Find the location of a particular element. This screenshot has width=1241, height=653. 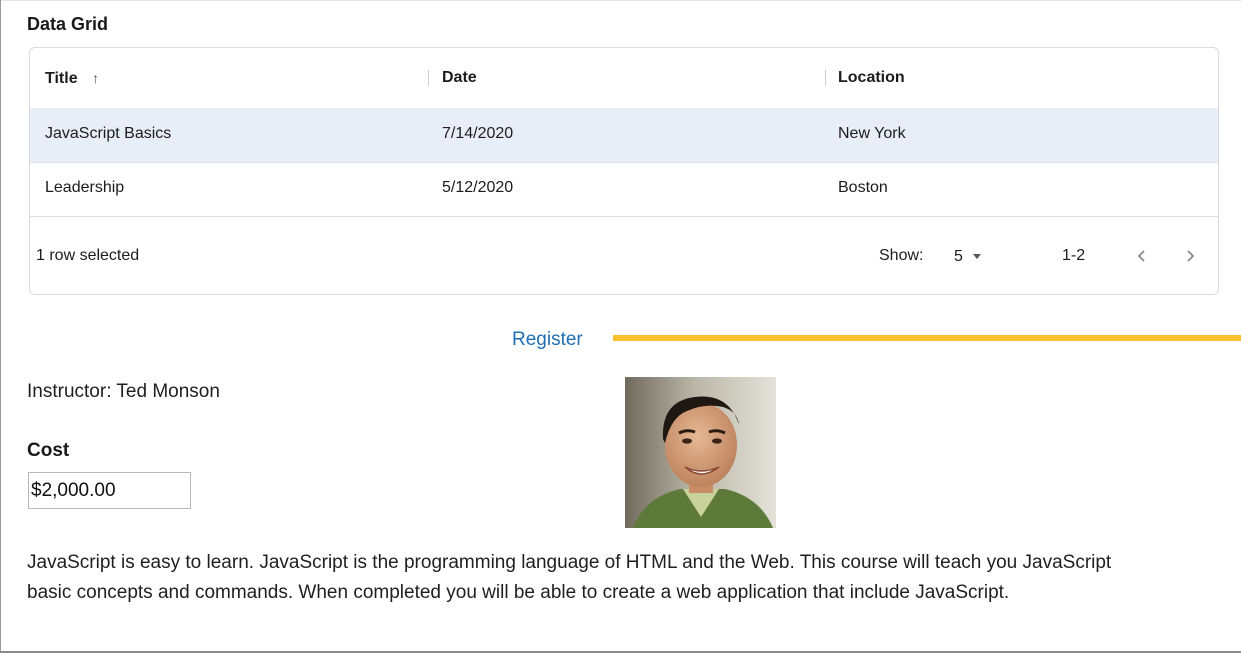

cell-title: JavaScript Basics is located at coordinates (108, 133).